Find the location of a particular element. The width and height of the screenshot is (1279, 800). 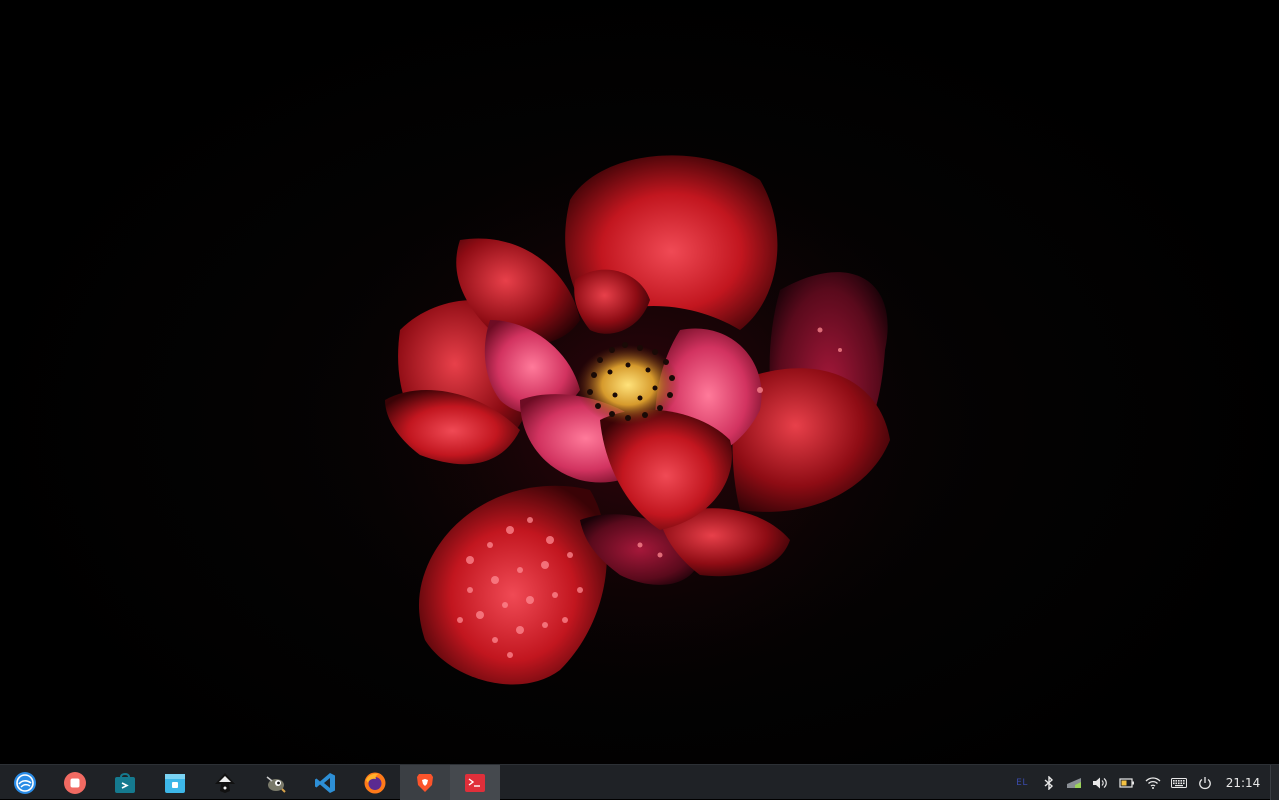

firefox-button is located at coordinates (375, 782).